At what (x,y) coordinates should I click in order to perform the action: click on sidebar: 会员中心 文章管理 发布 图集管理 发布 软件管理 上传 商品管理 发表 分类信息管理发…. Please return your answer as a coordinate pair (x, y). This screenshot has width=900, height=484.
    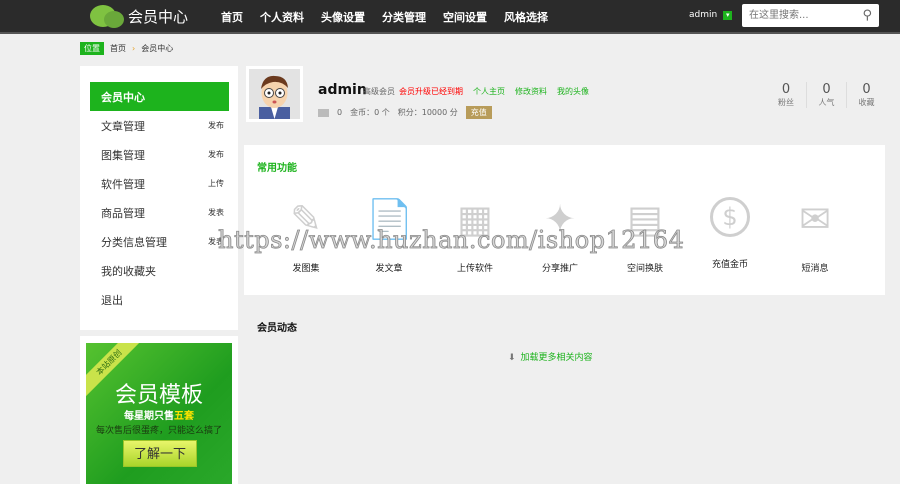
    Looking at the image, I should click on (159, 198).